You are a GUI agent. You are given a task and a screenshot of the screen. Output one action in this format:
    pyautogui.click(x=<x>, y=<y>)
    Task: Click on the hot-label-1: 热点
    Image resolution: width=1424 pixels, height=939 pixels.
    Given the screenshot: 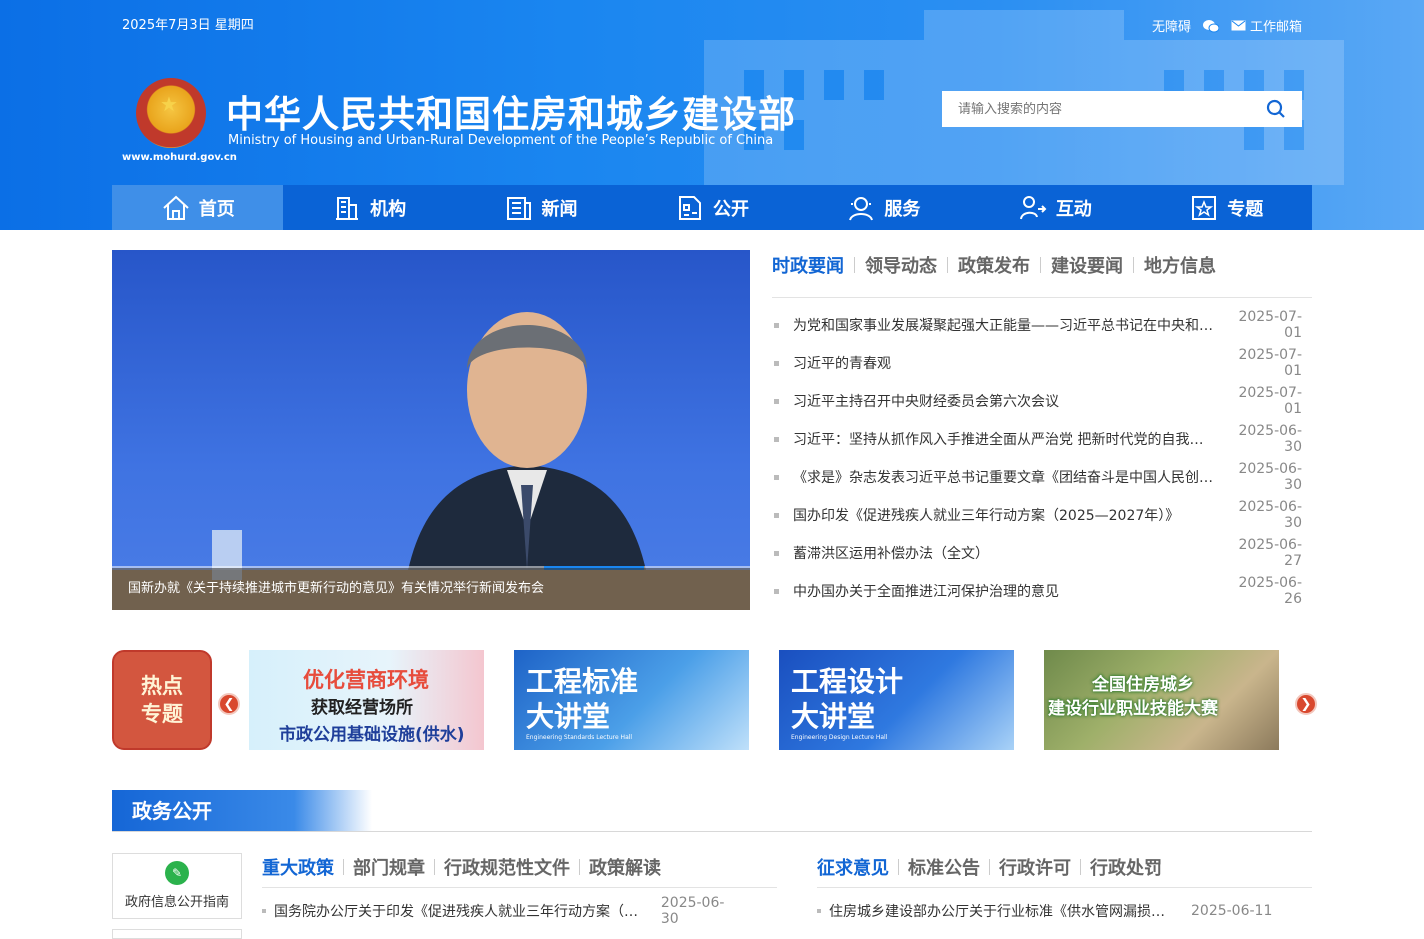 What is the action you would take?
    pyautogui.click(x=162, y=686)
    